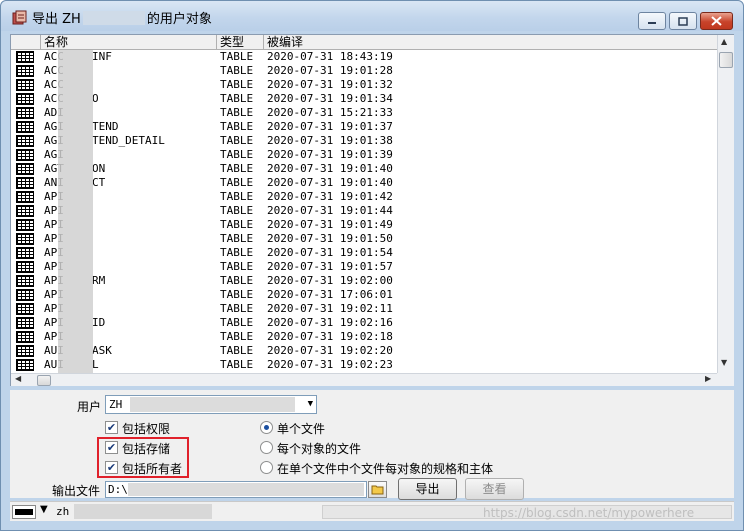 This screenshot has height=531, width=744. I want to click on browse-folder-button, so click(377, 489).